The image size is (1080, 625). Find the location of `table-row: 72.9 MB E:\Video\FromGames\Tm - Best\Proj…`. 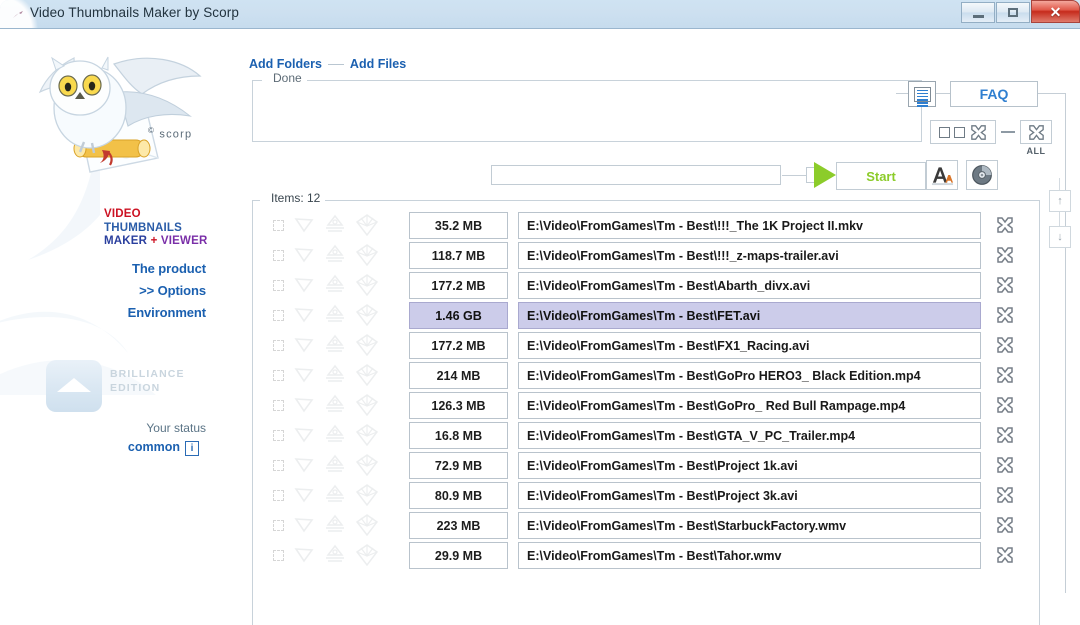

table-row: 72.9 MB E:\Video\FromGames\Tm - Best\Proj… is located at coordinates (647, 465).